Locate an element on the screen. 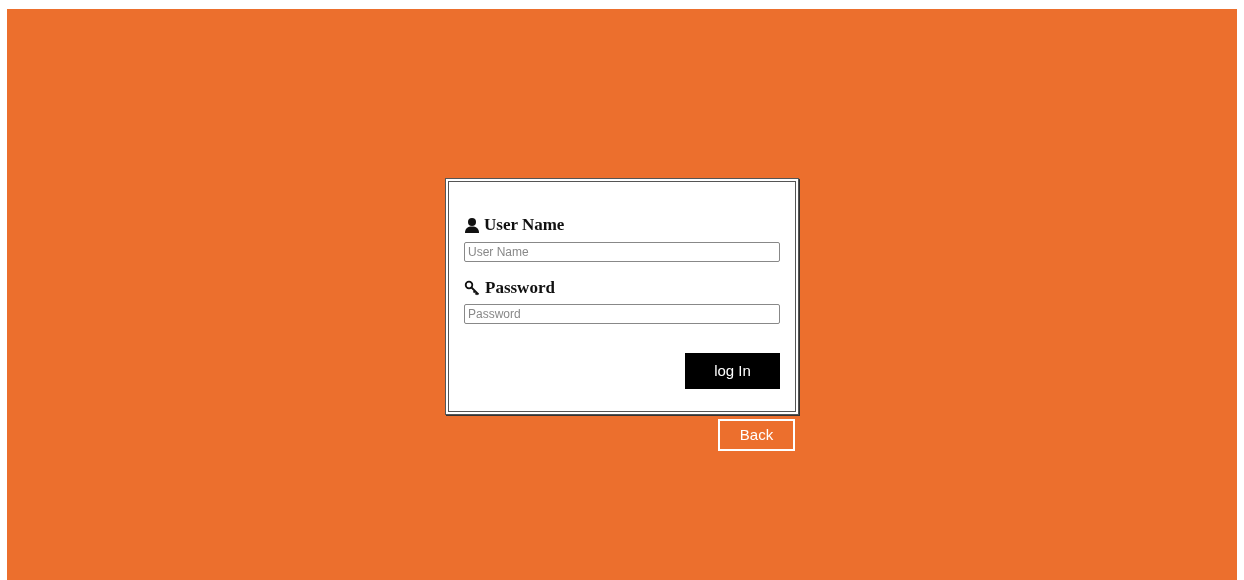 The height and width of the screenshot is (580, 1244). input-field: Password is located at coordinates (622, 314).